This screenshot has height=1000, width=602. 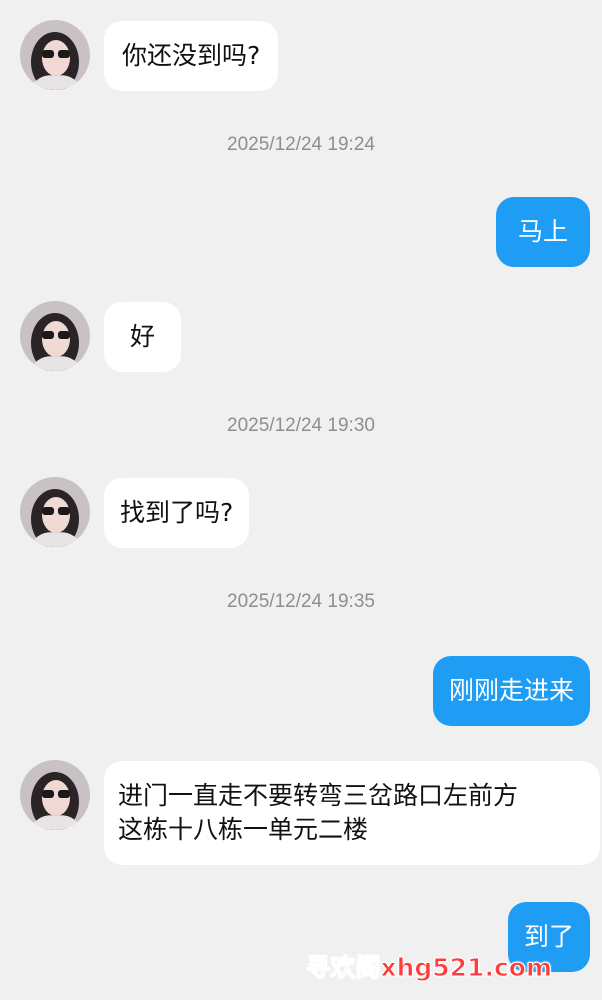 What do you see at coordinates (318, 795) in the screenshot?
I see `message-text-line: 进门一直走不要转弯三岔路口左前方` at bounding box center [318, 795].